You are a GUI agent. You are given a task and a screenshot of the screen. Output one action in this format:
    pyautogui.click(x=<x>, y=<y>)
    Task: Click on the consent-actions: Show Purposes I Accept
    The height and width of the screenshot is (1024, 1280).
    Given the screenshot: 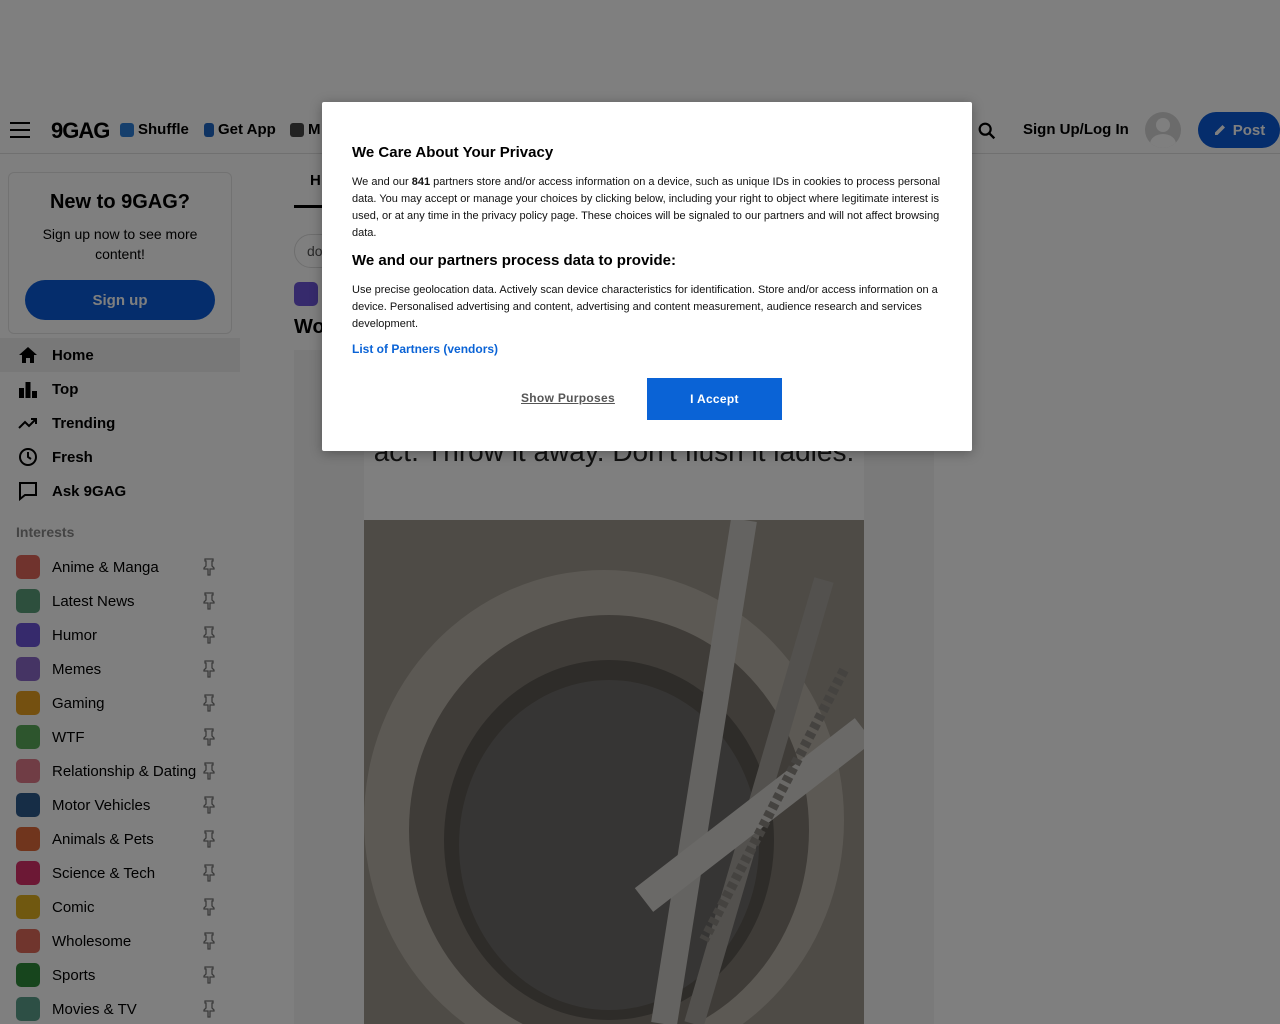 What is the action you would take?
    pyautogui.click(x=647, y=399)
    